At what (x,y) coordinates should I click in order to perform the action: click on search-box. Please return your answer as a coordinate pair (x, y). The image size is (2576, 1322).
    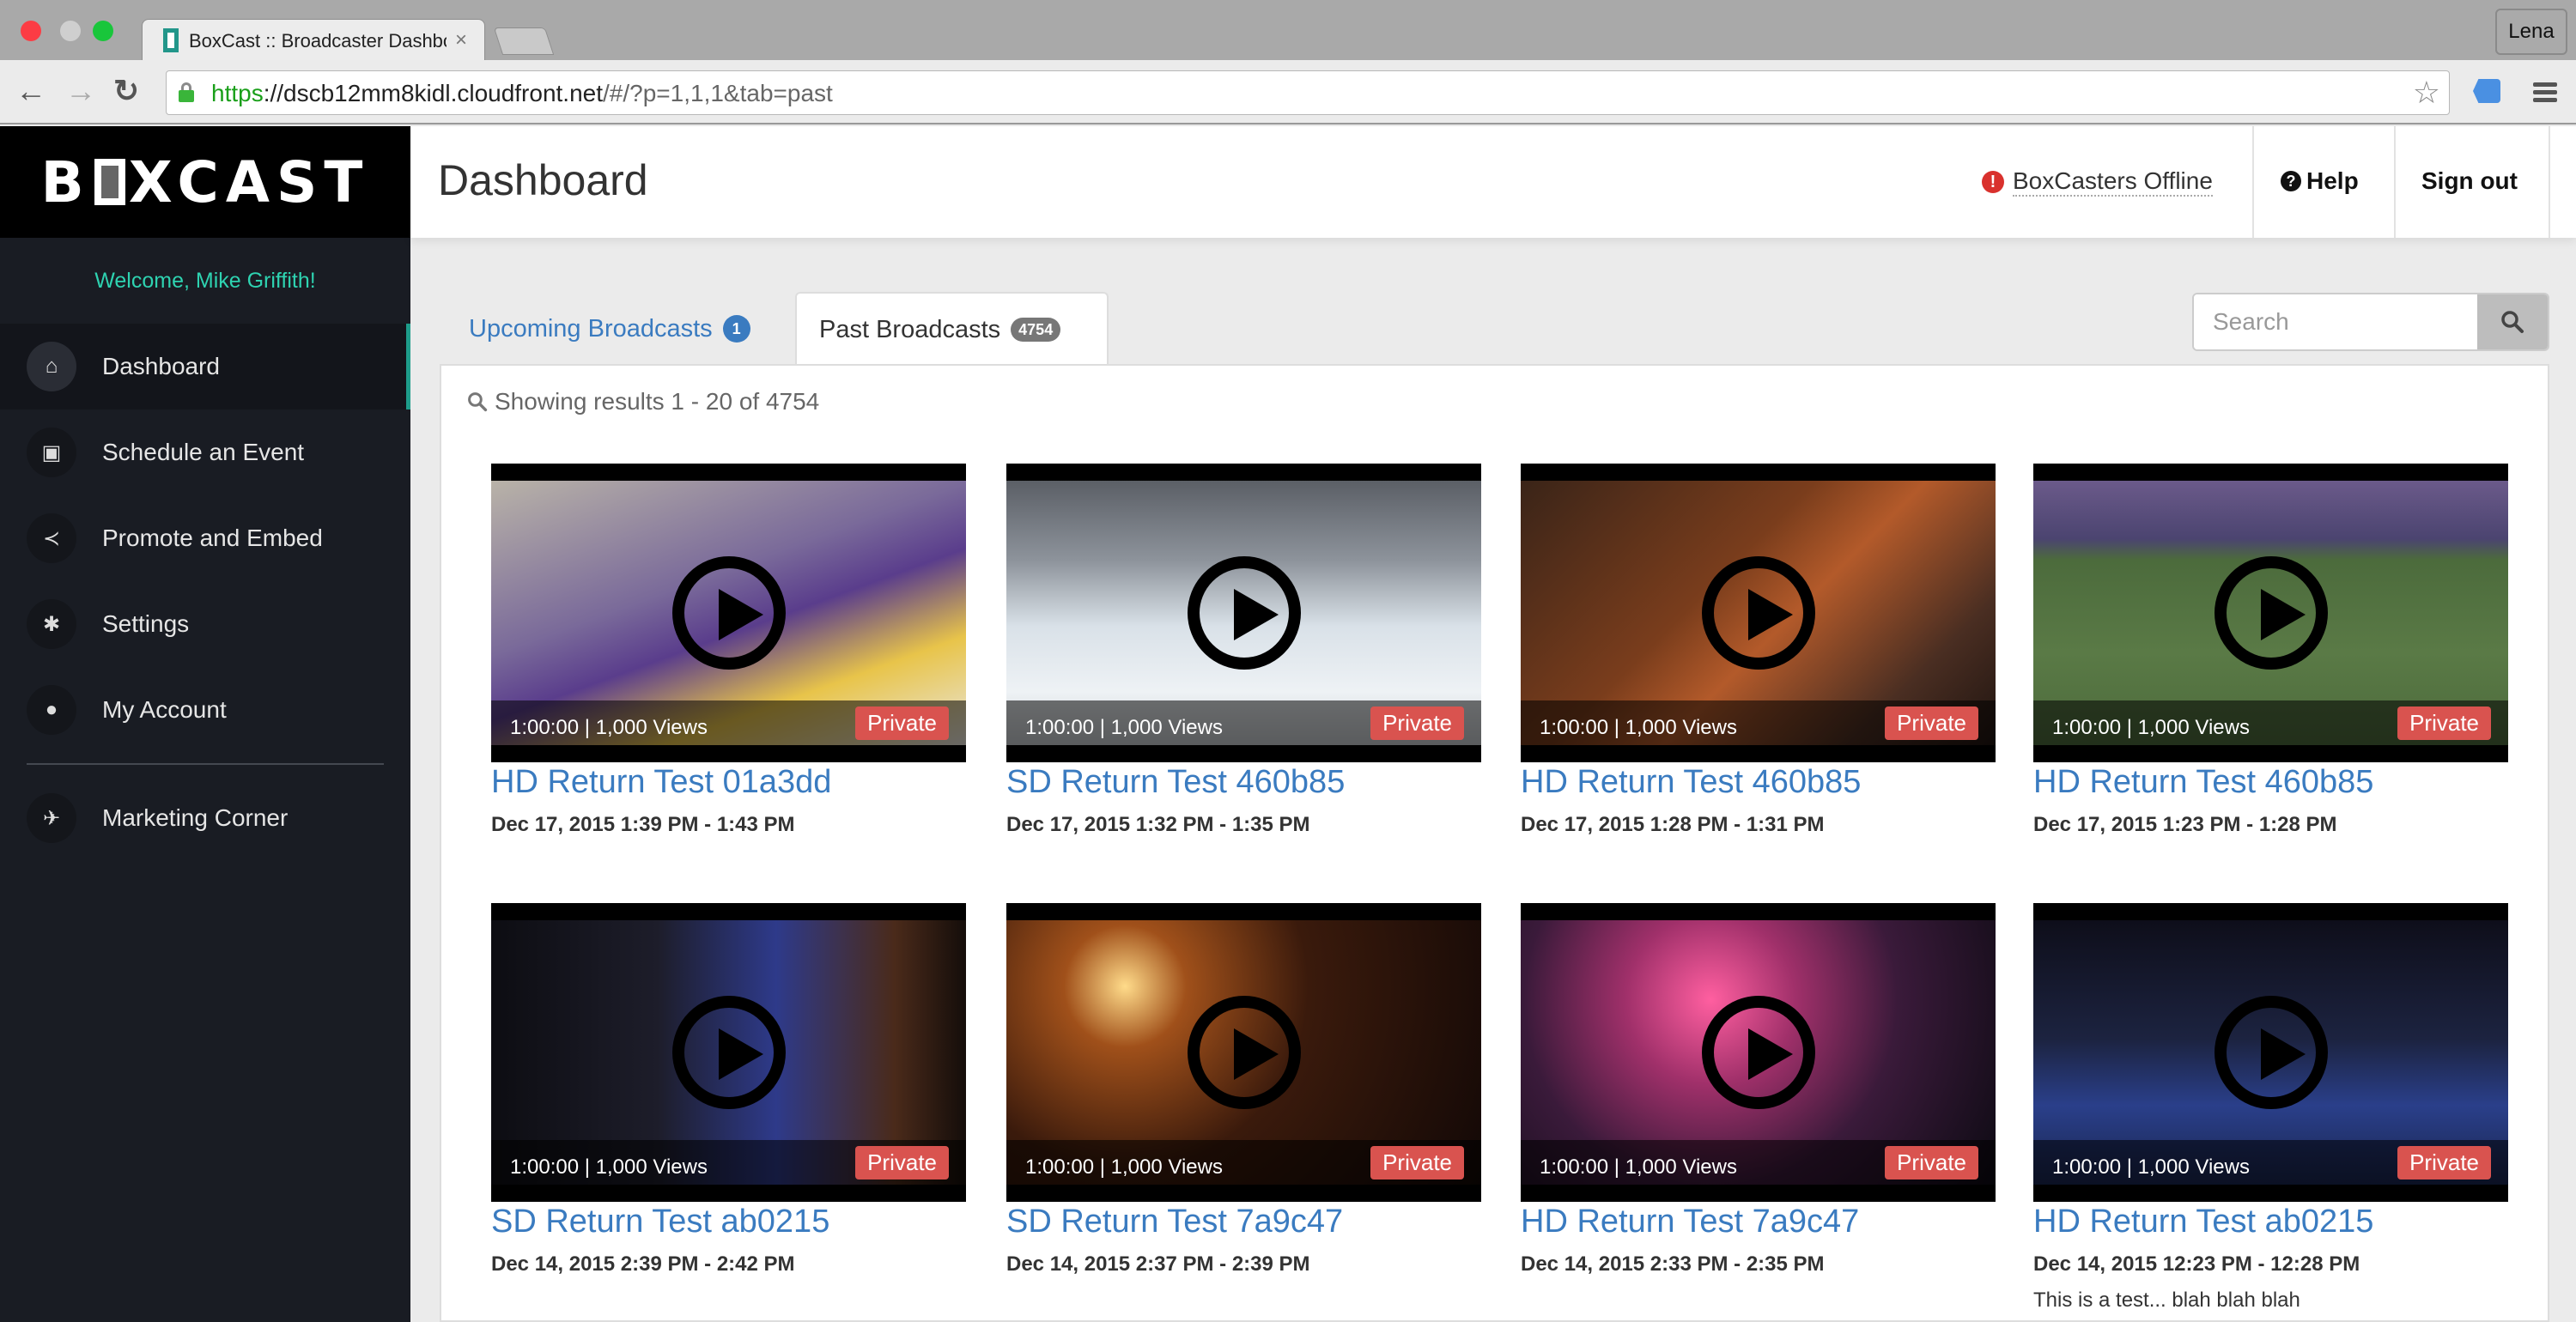
    Looking at the image, I should click on (2370, 322).